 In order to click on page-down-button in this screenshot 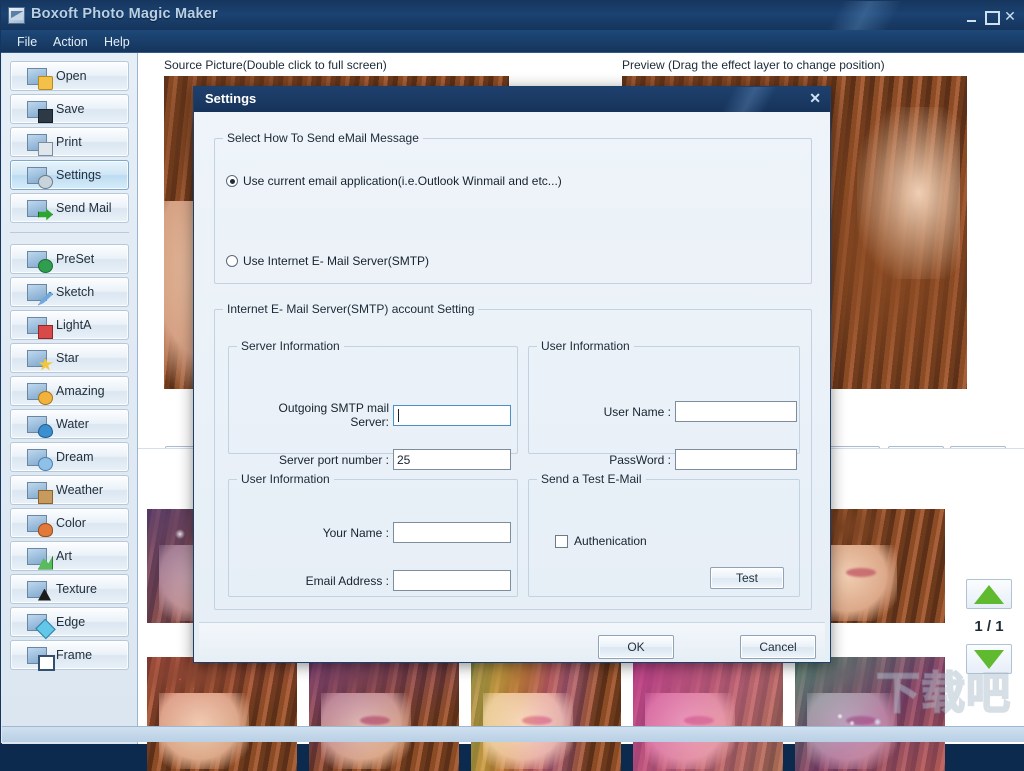, I will do `click(989, 659)`.